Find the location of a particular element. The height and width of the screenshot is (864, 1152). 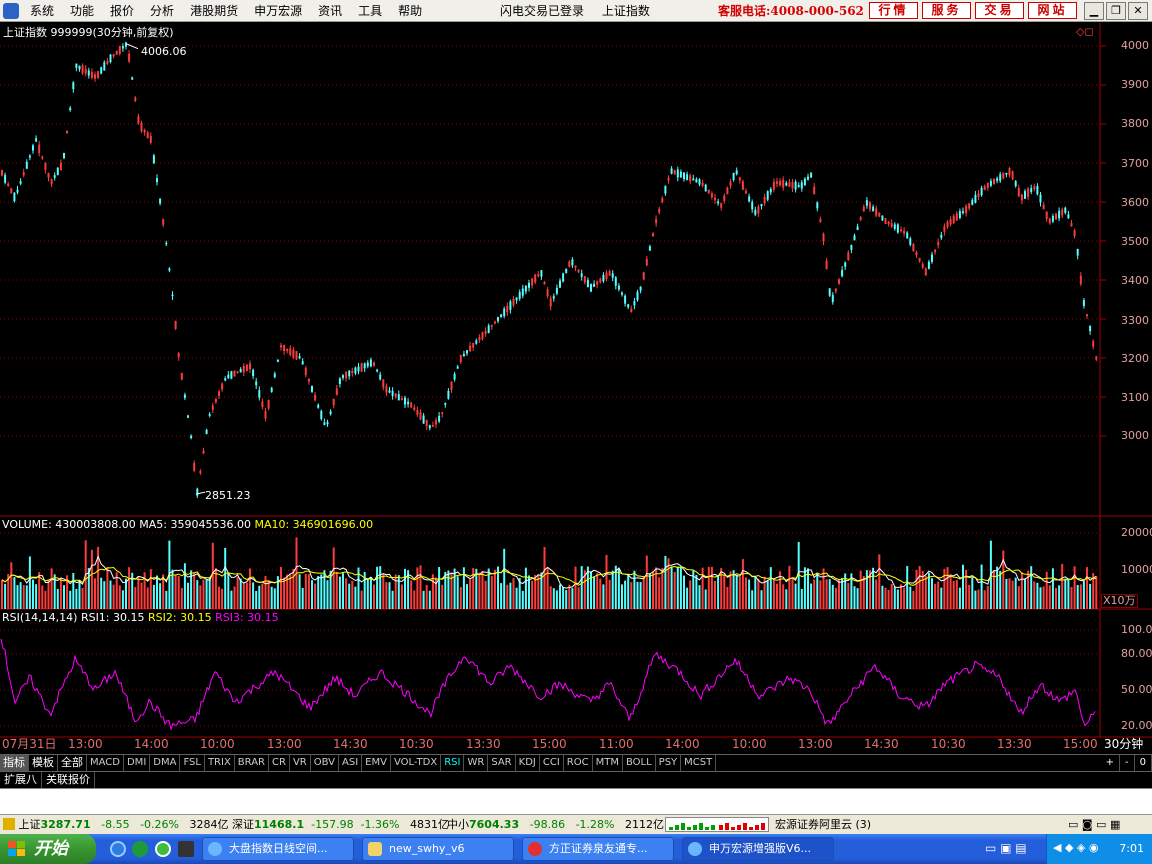

tray-arrows-icon: ▭ ▣ ▤ is located at coordinates (1006, 848).